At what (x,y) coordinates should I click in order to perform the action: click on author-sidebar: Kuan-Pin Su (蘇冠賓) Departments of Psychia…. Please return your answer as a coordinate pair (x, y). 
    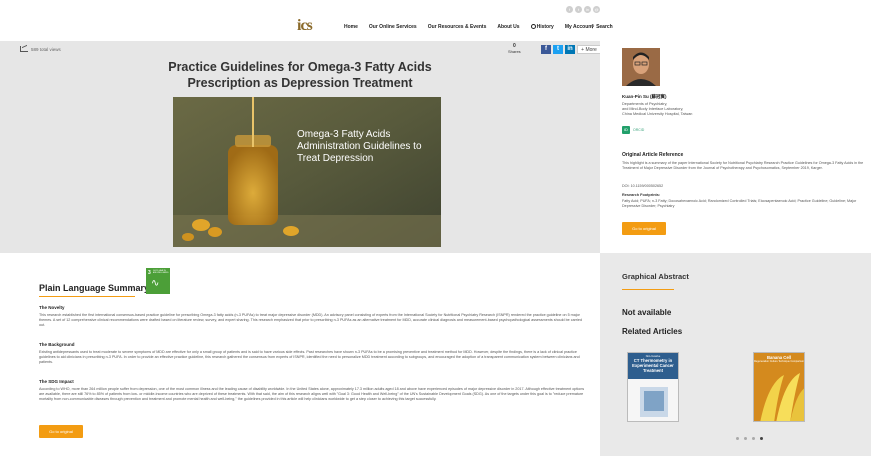
    Looking at the image, I should click on (735, 147).